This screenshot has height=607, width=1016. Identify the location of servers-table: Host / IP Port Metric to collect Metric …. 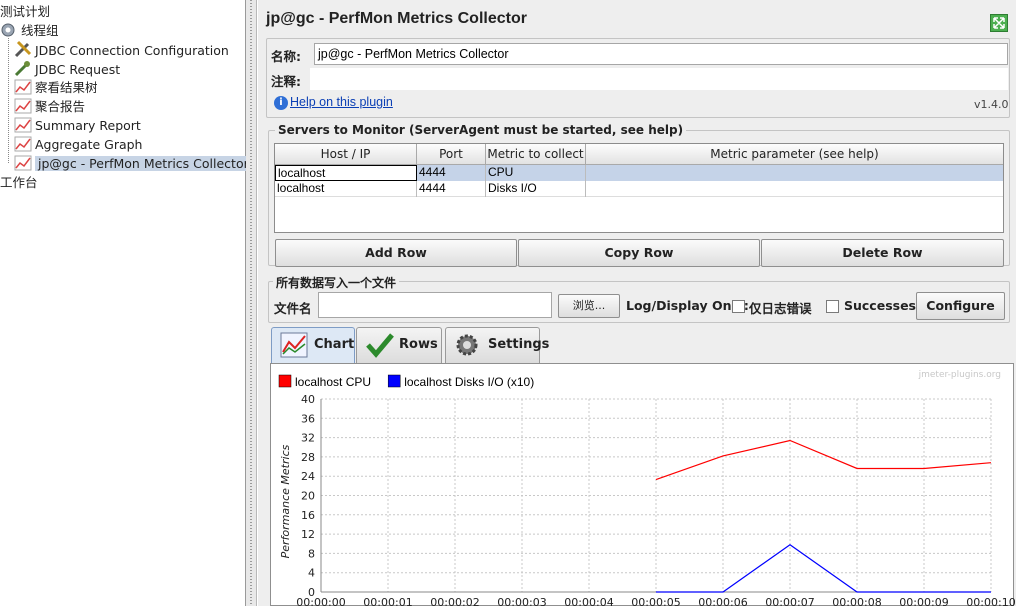
(639, 188).